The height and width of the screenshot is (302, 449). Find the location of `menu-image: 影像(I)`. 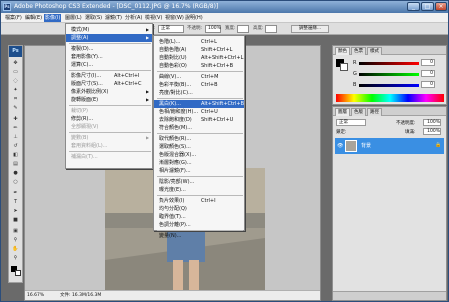

menu-image: 影像(I) is located at coordinates (53, 18).